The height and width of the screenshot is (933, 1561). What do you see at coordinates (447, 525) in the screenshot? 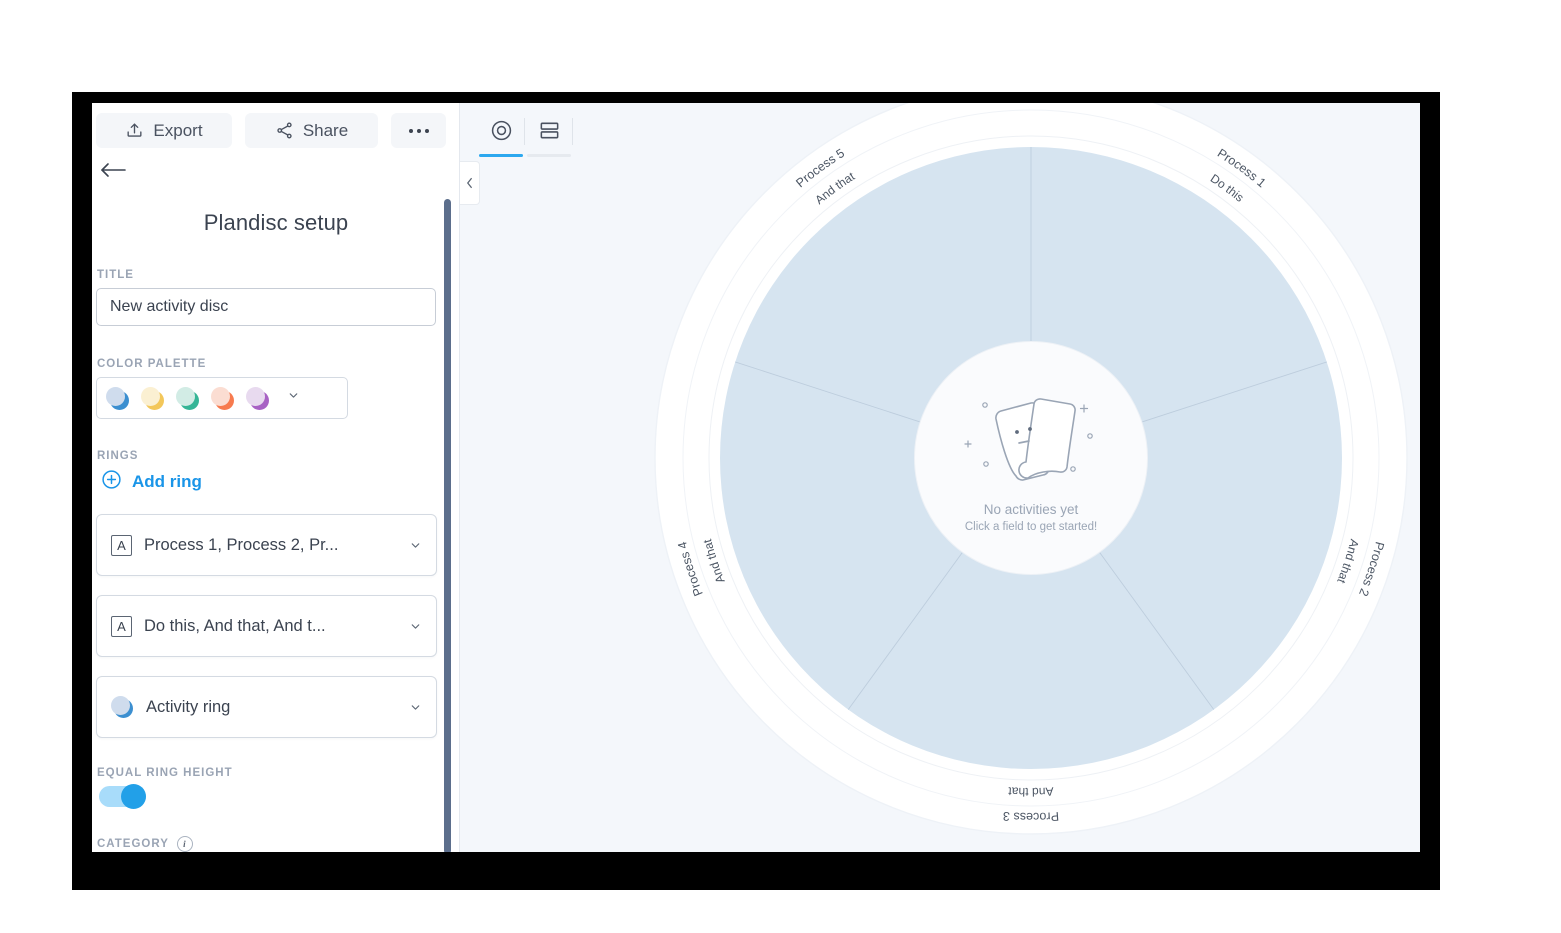
I see `sidebar-scrollbar` at bounding box center [447, 525].